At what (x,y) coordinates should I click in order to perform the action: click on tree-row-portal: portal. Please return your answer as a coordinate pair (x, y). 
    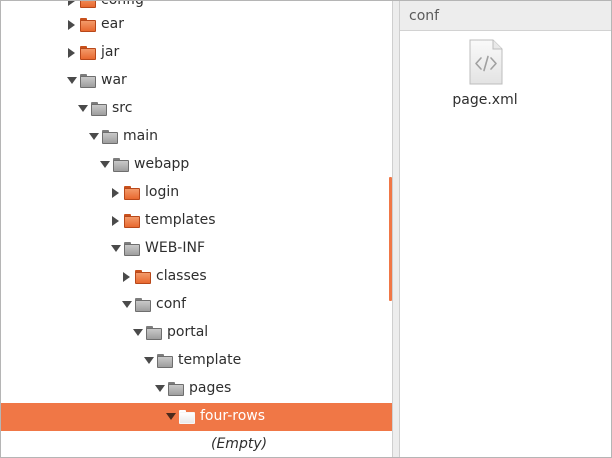
    Looking at the image, I should click on (196, 333).